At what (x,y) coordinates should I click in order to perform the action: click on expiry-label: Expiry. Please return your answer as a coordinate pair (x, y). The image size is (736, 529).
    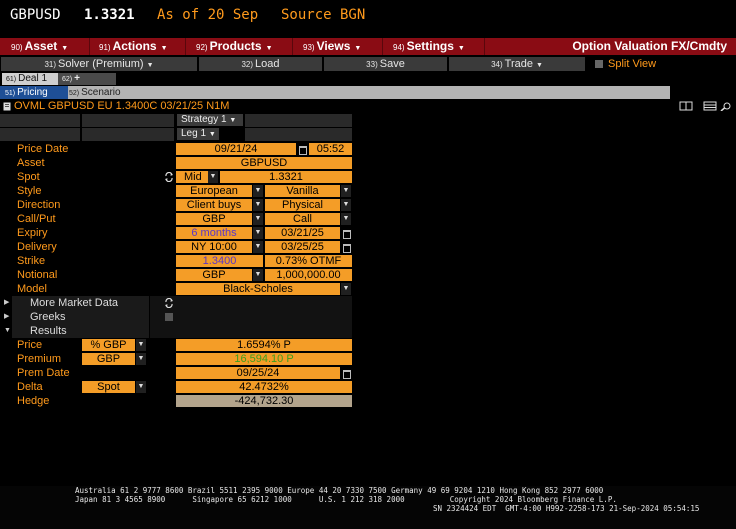
    Looking at the image, I should click on (32, 233).